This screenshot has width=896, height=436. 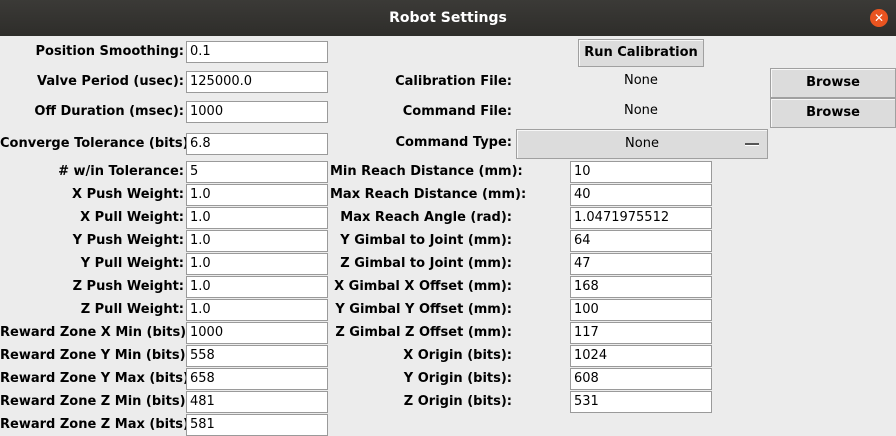 I want to click on label-y-push-weight: Y Push Weight:, so click(x=128, y=240).